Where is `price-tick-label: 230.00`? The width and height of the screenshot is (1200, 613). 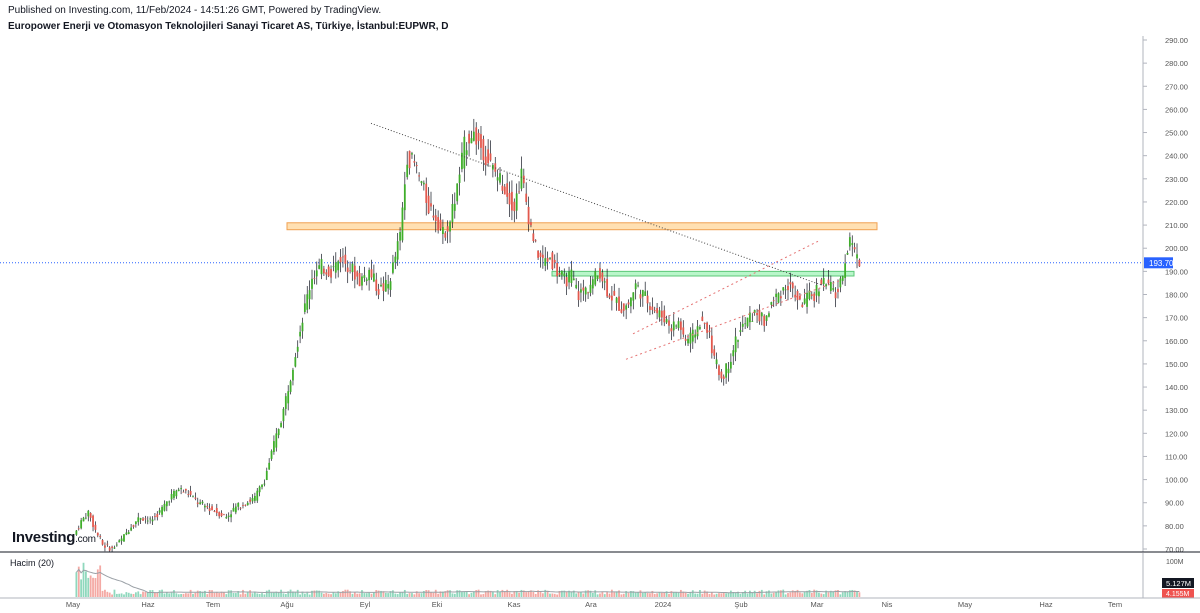
price-tick-label: 230.00 is located at coordinates (1176, 179).